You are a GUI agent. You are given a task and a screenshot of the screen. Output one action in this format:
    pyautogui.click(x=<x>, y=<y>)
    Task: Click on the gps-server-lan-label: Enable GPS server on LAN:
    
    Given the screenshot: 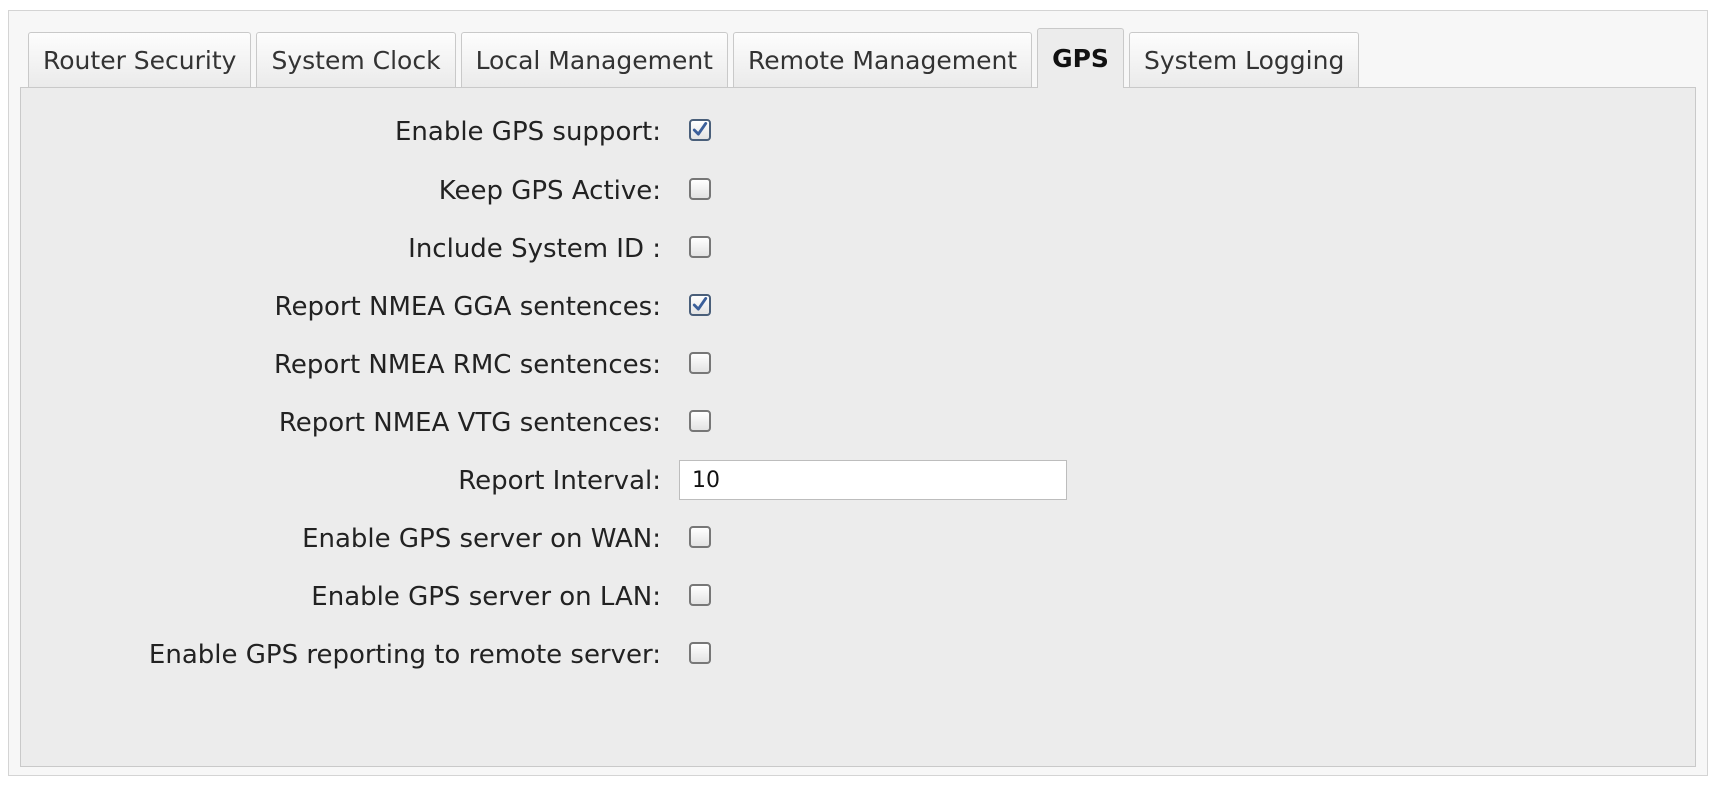 What is the action you would take?
    pyautogui.click(x=486, y=597)
    